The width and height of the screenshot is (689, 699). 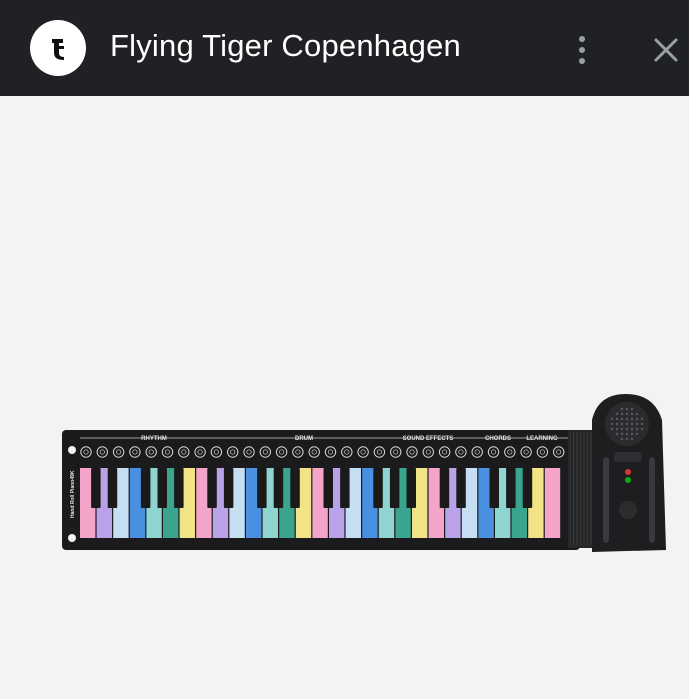 What do you see at coordinates (58, 48) in the screenshot?
I see `flying-tiger-logo-icon` at bounding box center [58, 48].